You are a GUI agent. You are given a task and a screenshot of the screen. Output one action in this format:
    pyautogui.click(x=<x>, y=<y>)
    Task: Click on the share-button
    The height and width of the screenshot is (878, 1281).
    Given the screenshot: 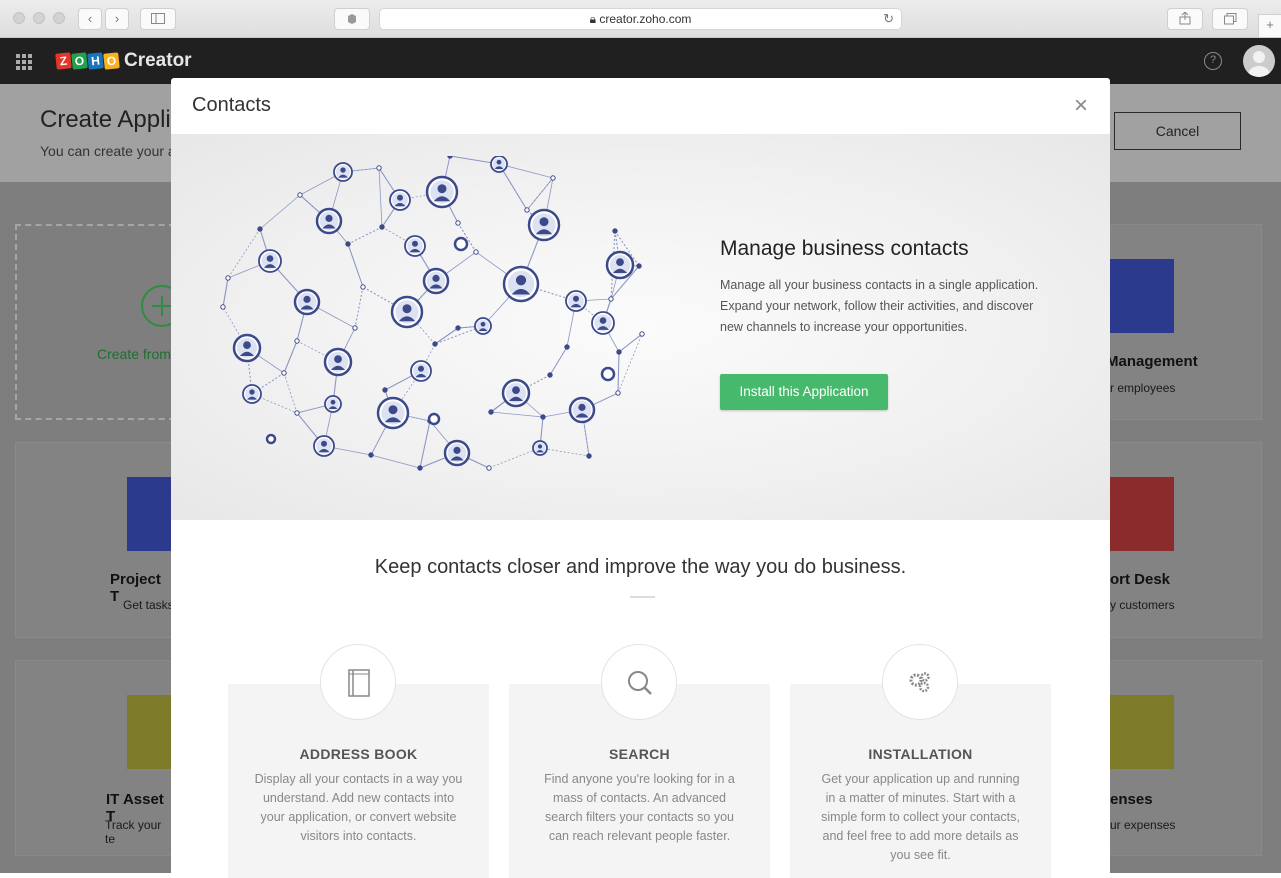 What is the action you would take?
    pyautogui.click(x=1185, y=19)
    